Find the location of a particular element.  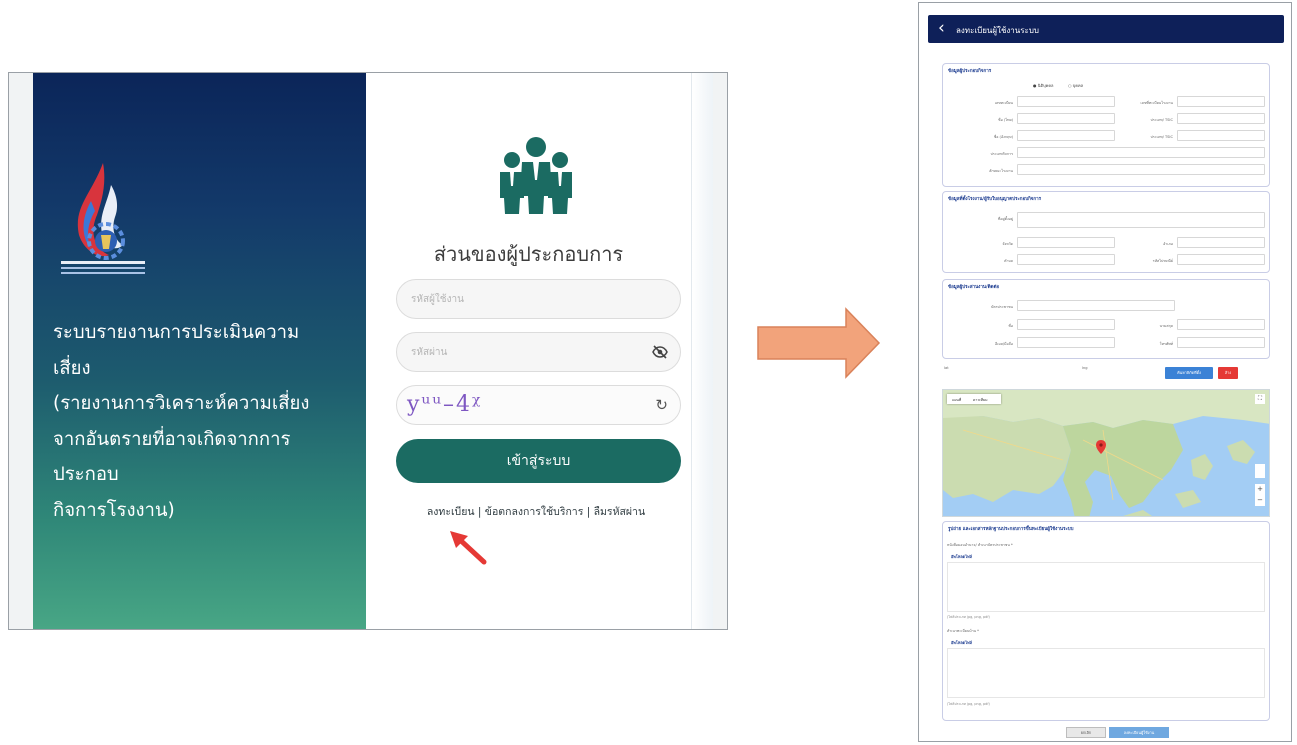

refresh-icon: ↻ is located at coordinates (661, 405).